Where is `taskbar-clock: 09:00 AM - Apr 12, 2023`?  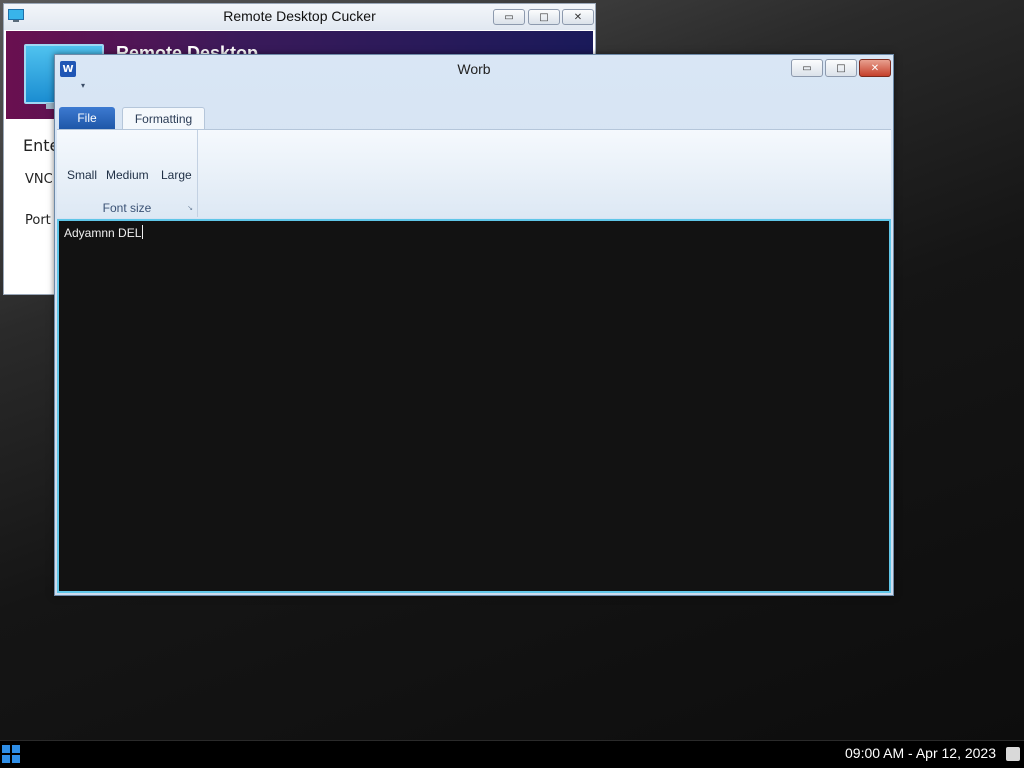 taskbar-clock: 09:00 AM - Apr 12, 2023 is located at coordinates (920, 753).